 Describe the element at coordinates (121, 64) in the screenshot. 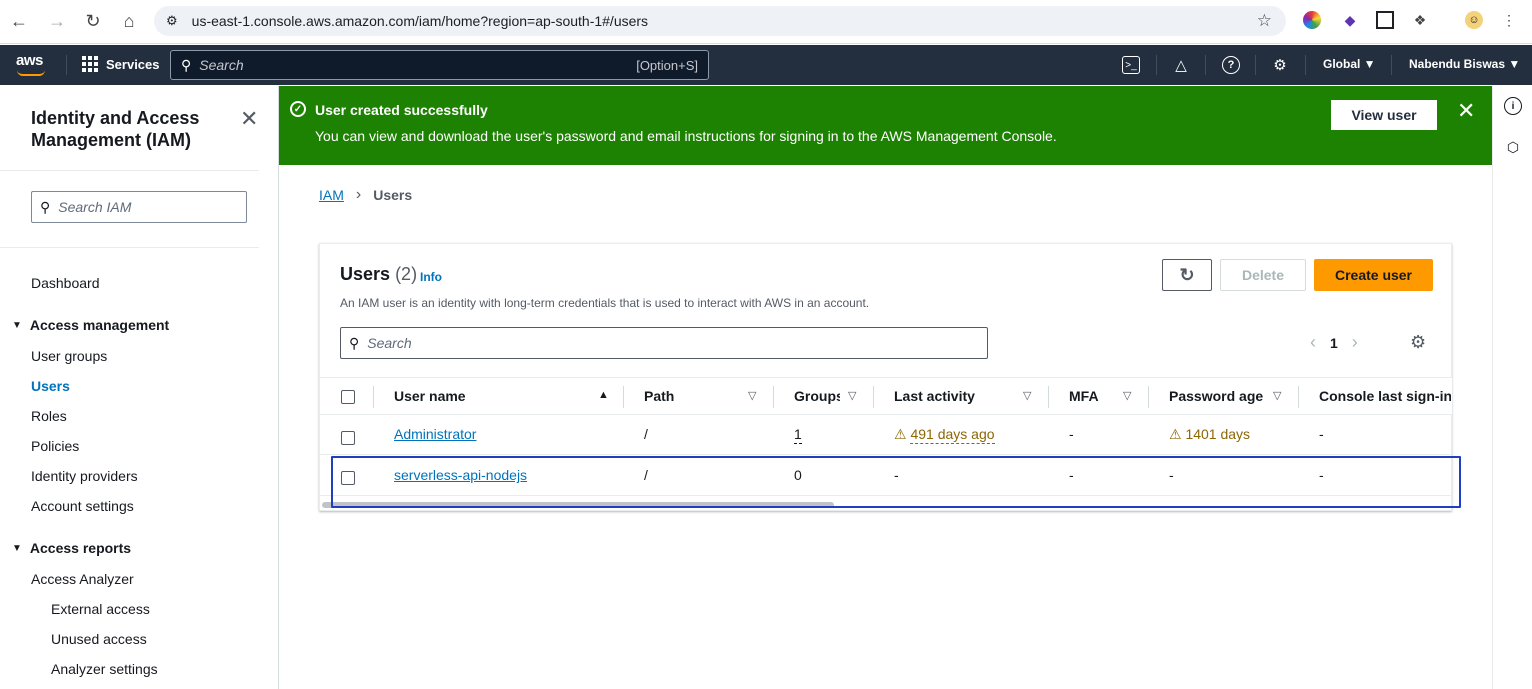

I see `services-menu-button: Services` at that location.